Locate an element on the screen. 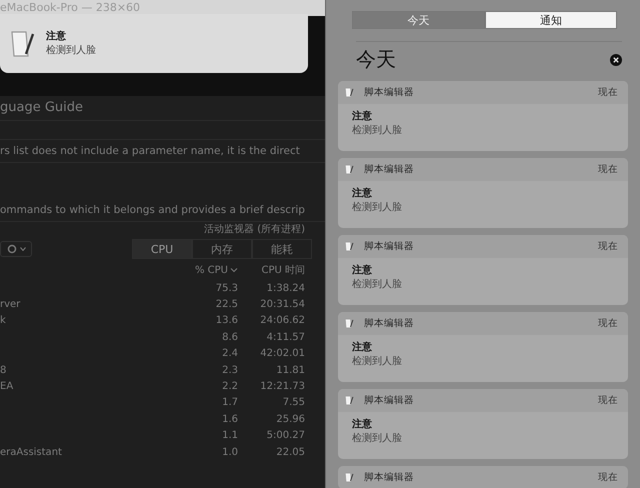 Image resolution: width=640 pixels, height=488 pixels. chevron-down-icon is located at coordinates (23, 249).